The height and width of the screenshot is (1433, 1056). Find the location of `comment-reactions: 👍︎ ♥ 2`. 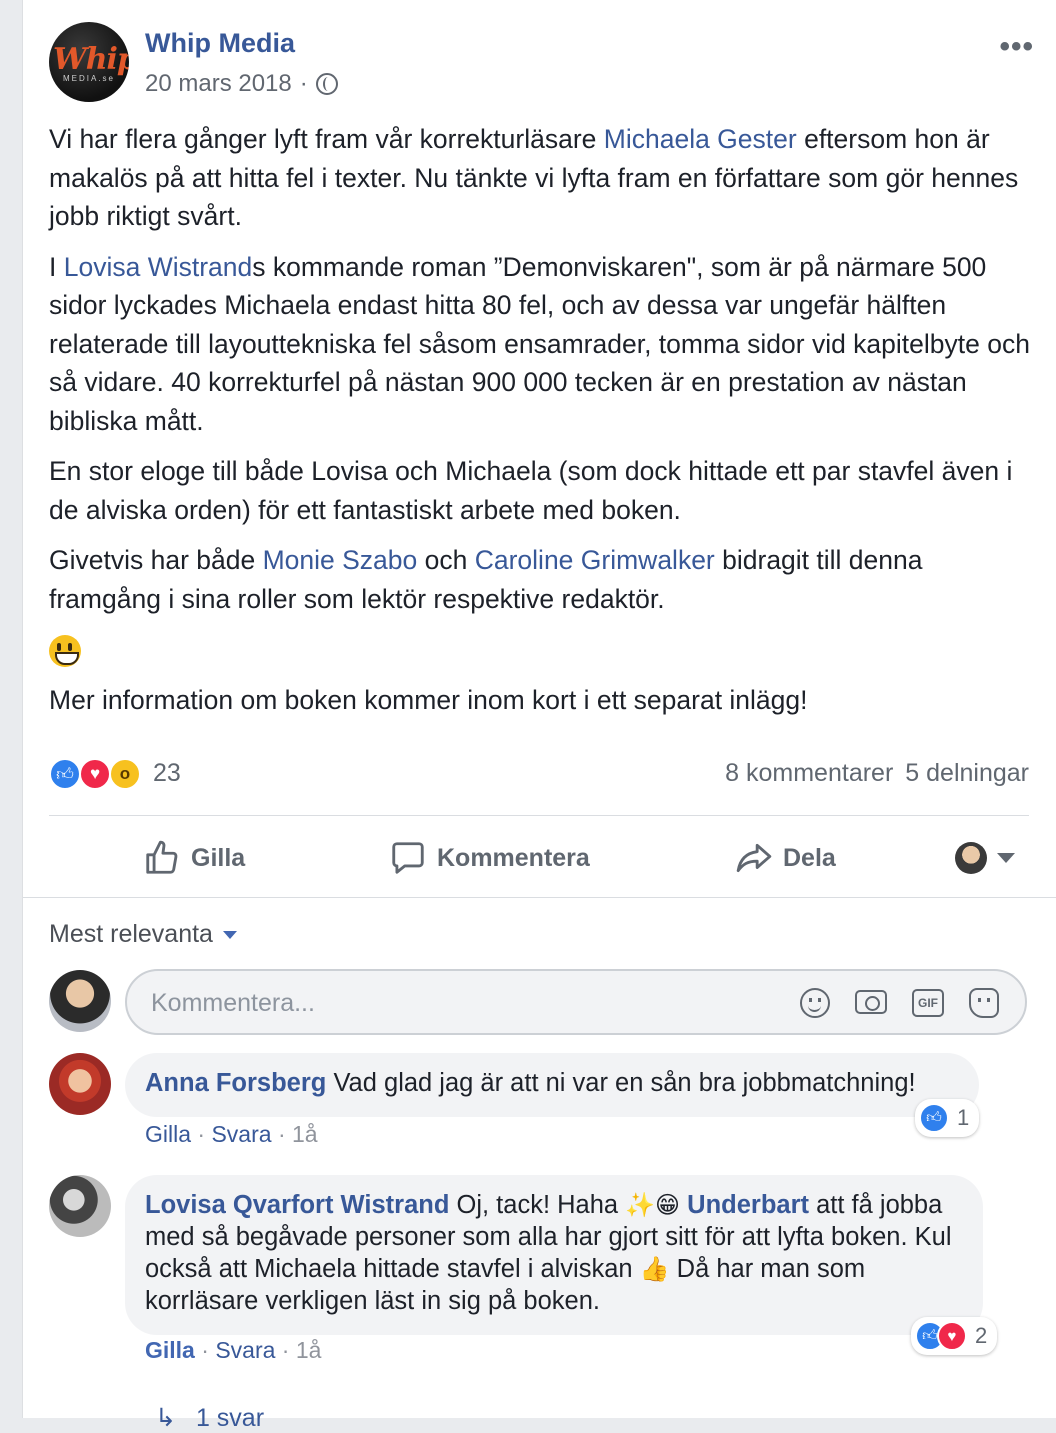

comment-reactions: 👍︎ ♥ 2 is located at coordinates (954, 1336).